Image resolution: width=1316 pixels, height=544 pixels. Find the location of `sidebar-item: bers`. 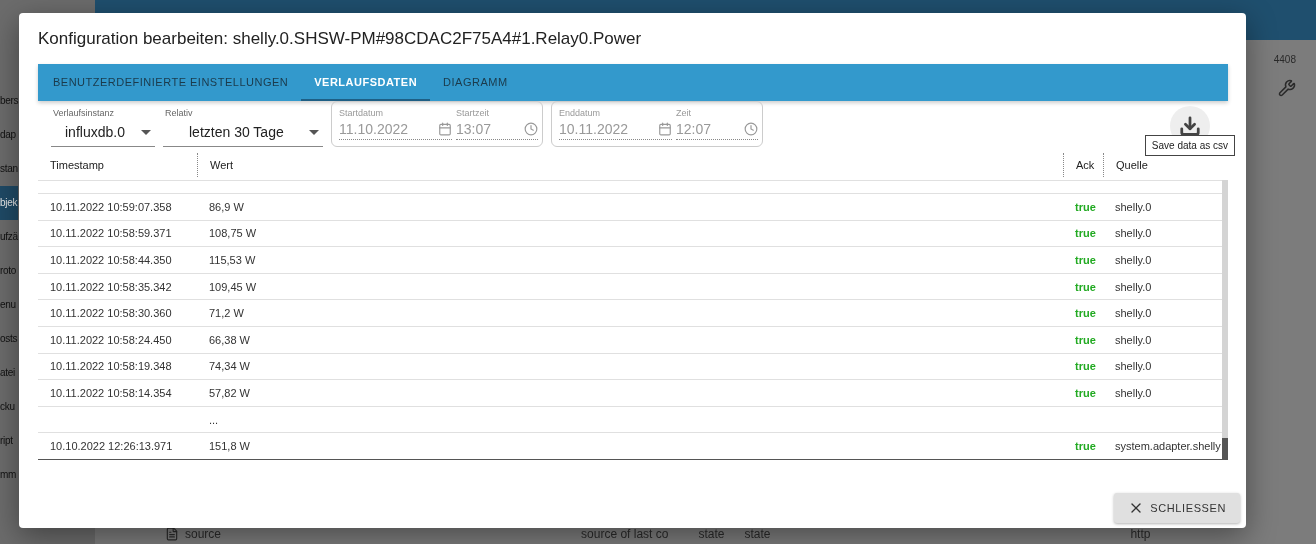

sidebar-item: bers is located at coordinates (9, 101).